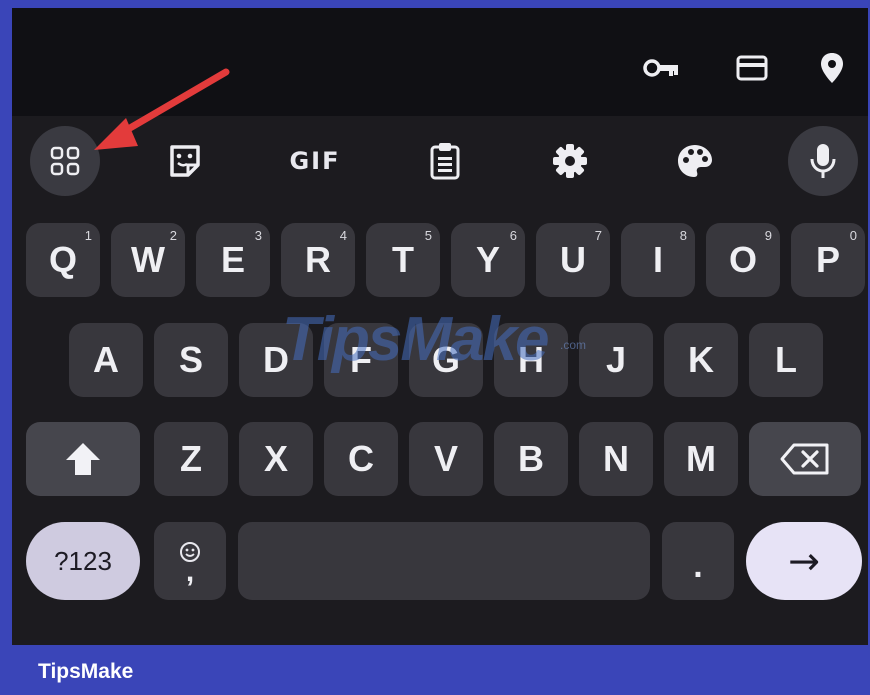 This screenshot has height=695, width=870. I want to click on footer-brand: TipsMake, so click(86, 671).